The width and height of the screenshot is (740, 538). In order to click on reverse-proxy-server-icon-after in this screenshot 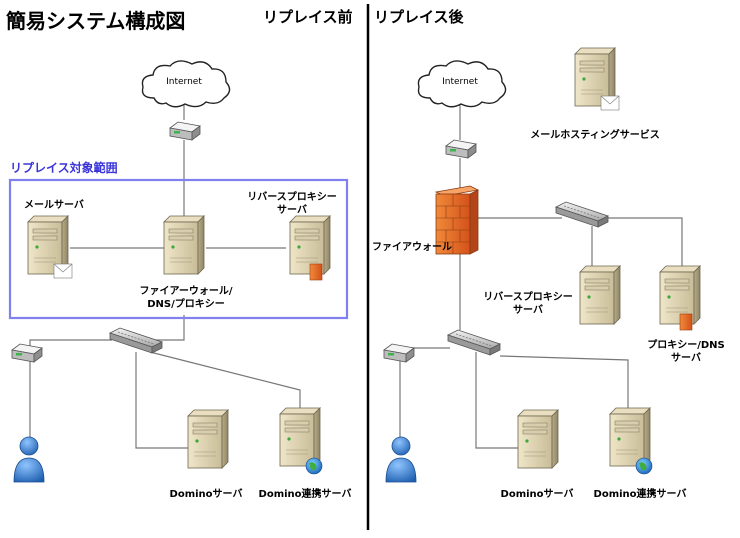, I will do `click(600, 295)`.